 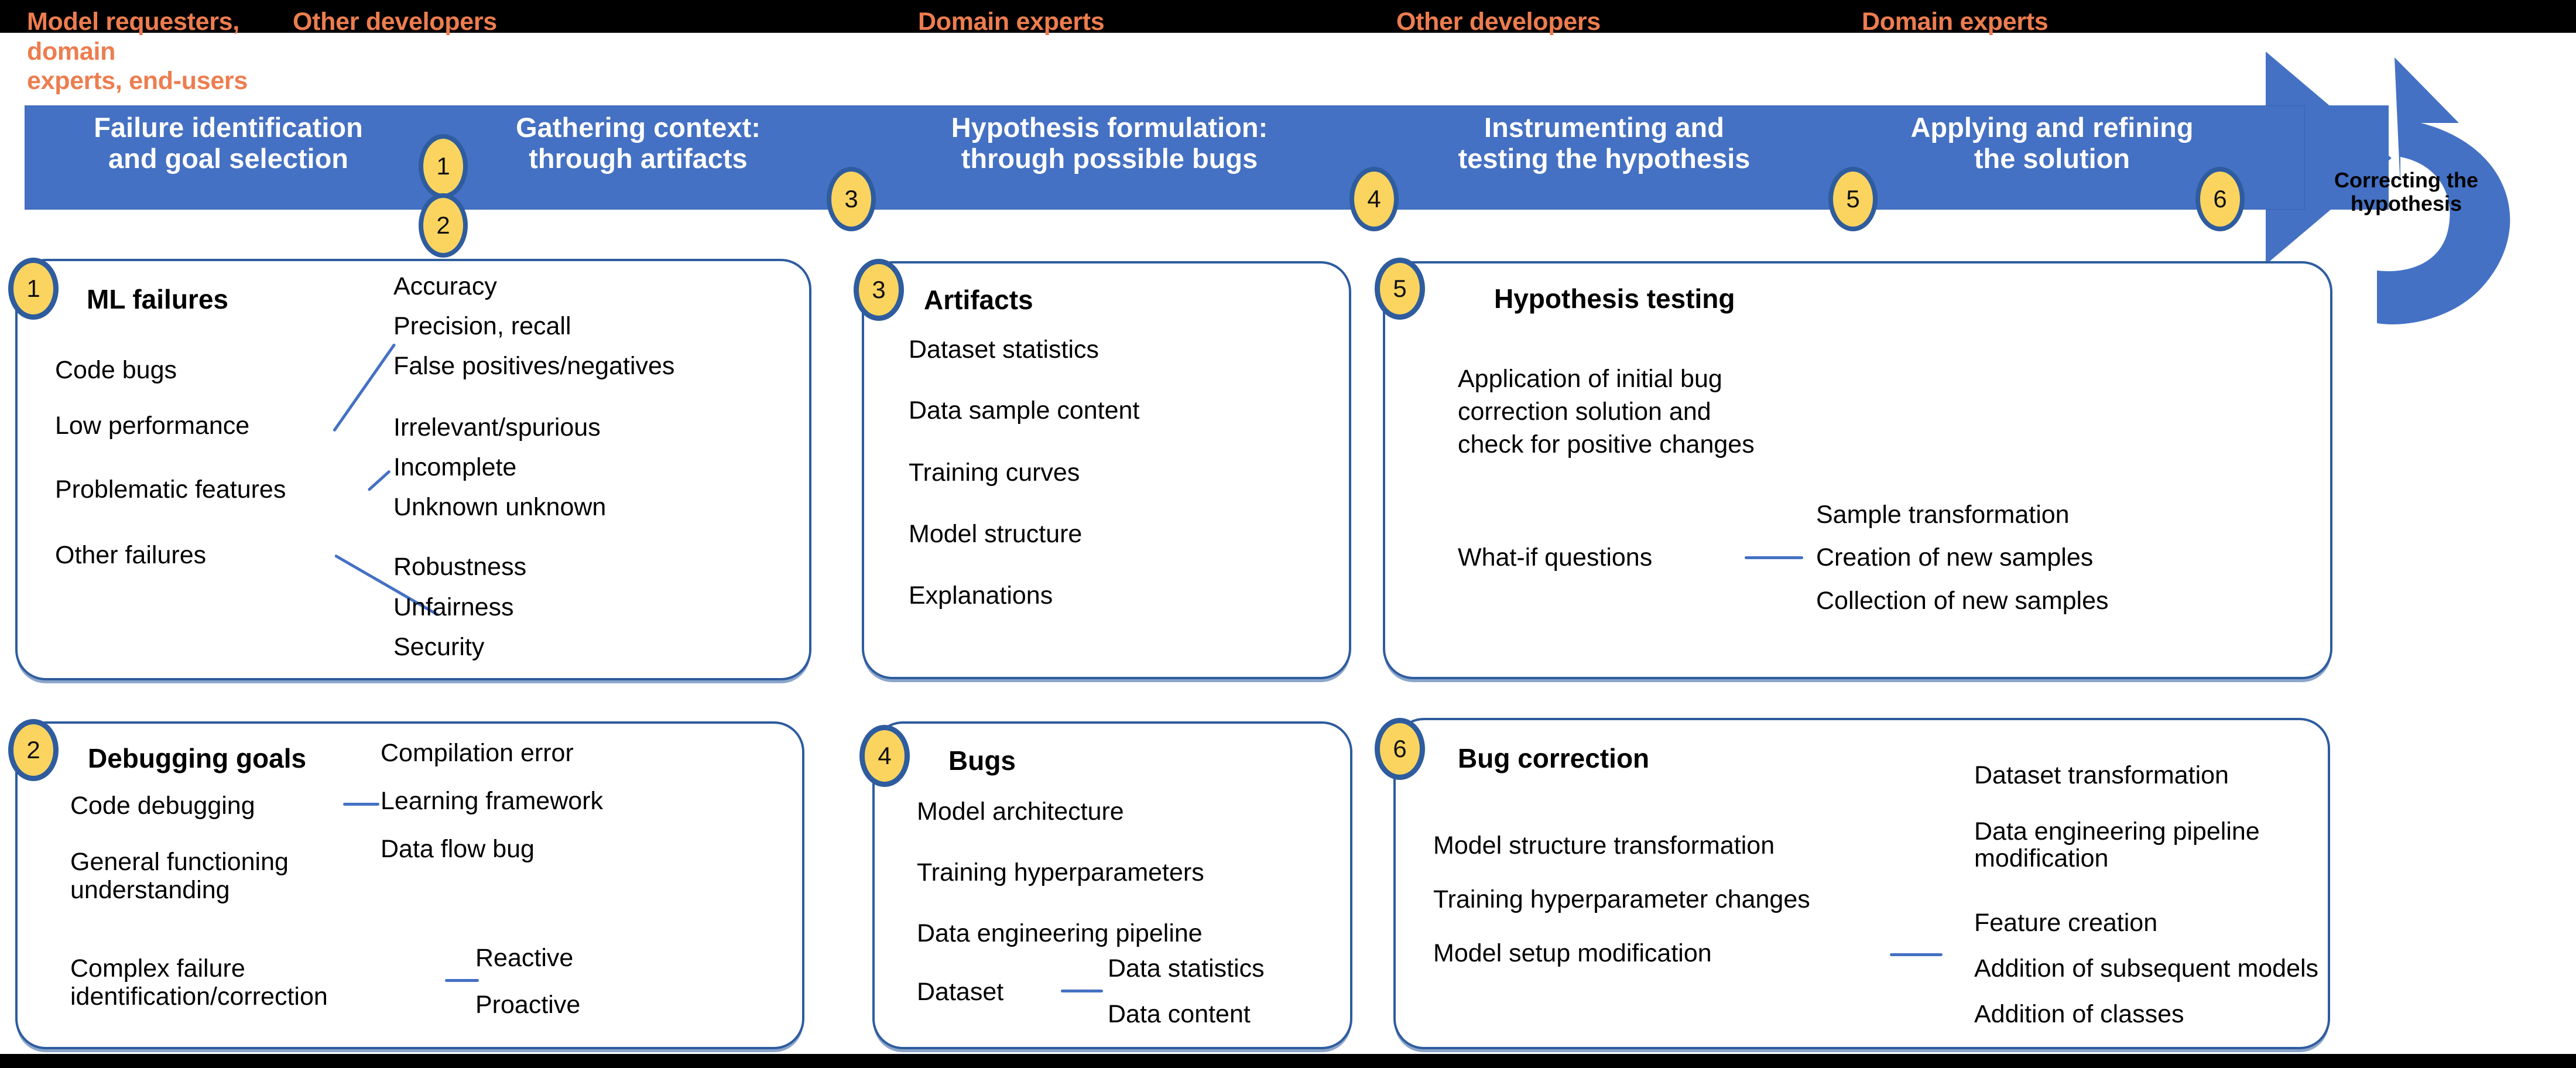 What do you see at coordinates (460, 567) in the screenshot?
I see `ml-failure-right-6: Robustness` at bounding box center [460, 567].